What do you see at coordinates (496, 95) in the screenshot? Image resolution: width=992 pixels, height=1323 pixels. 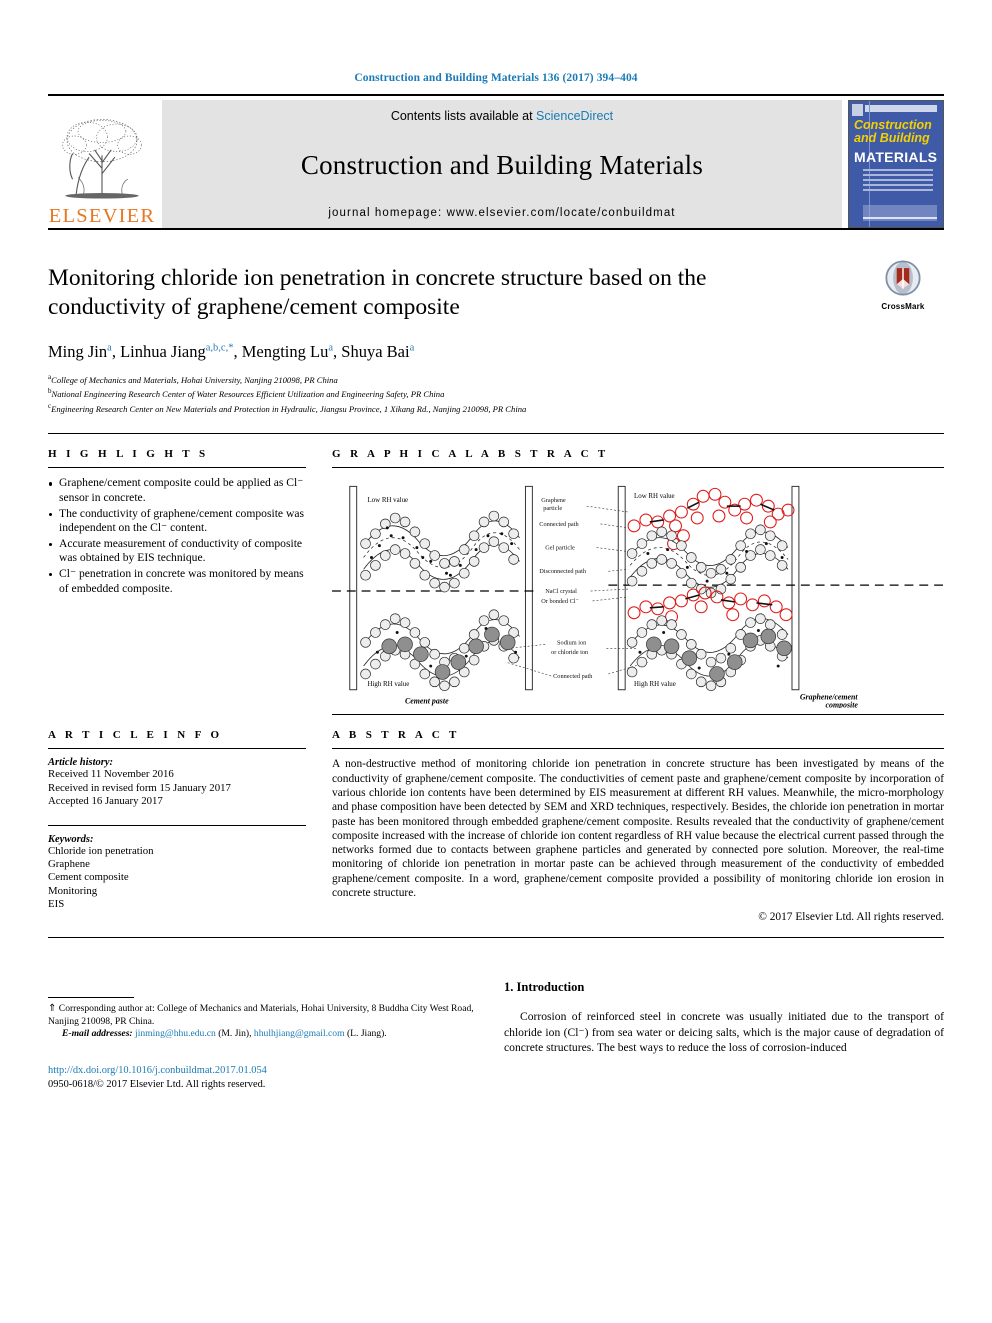 I see `masthead-top-rule` at bounding box center [496, 95].